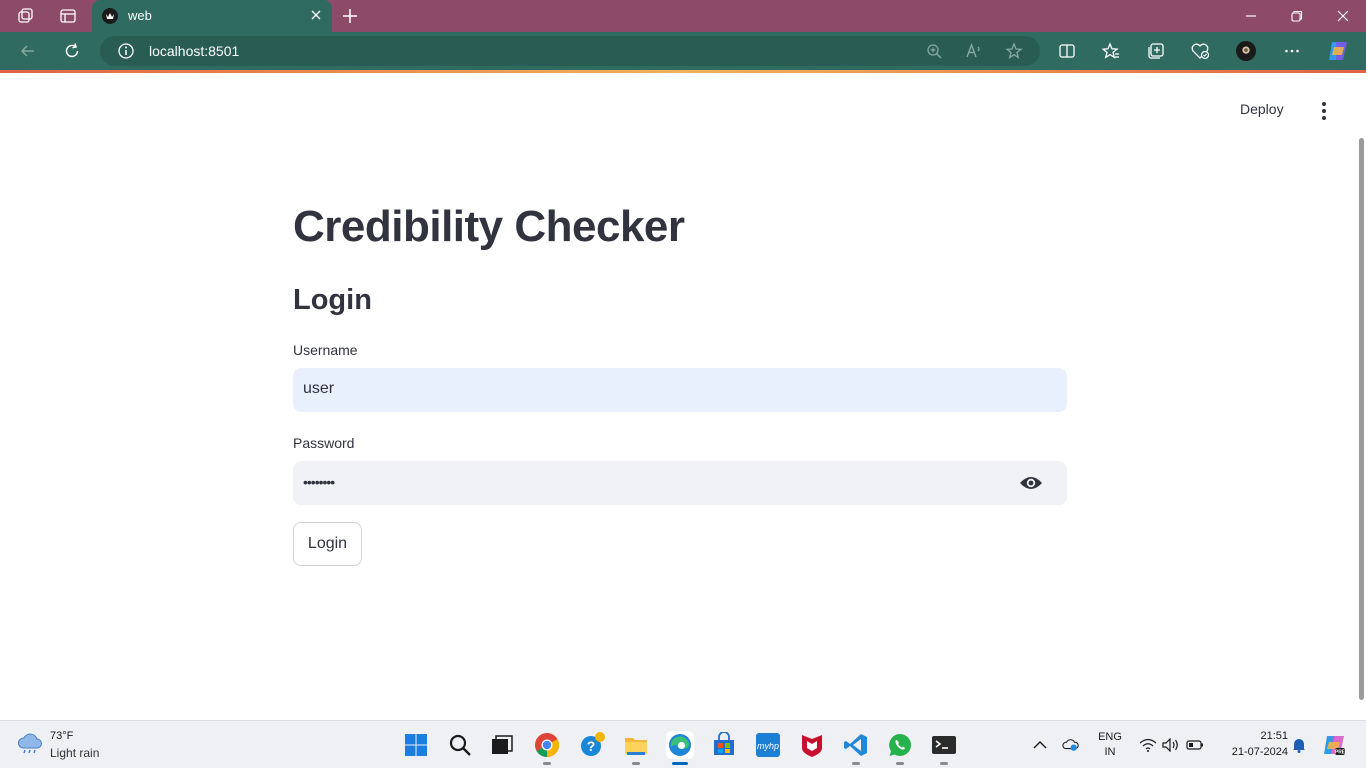  I want to click on page-title: Credibility Checker, so click(489, 226).